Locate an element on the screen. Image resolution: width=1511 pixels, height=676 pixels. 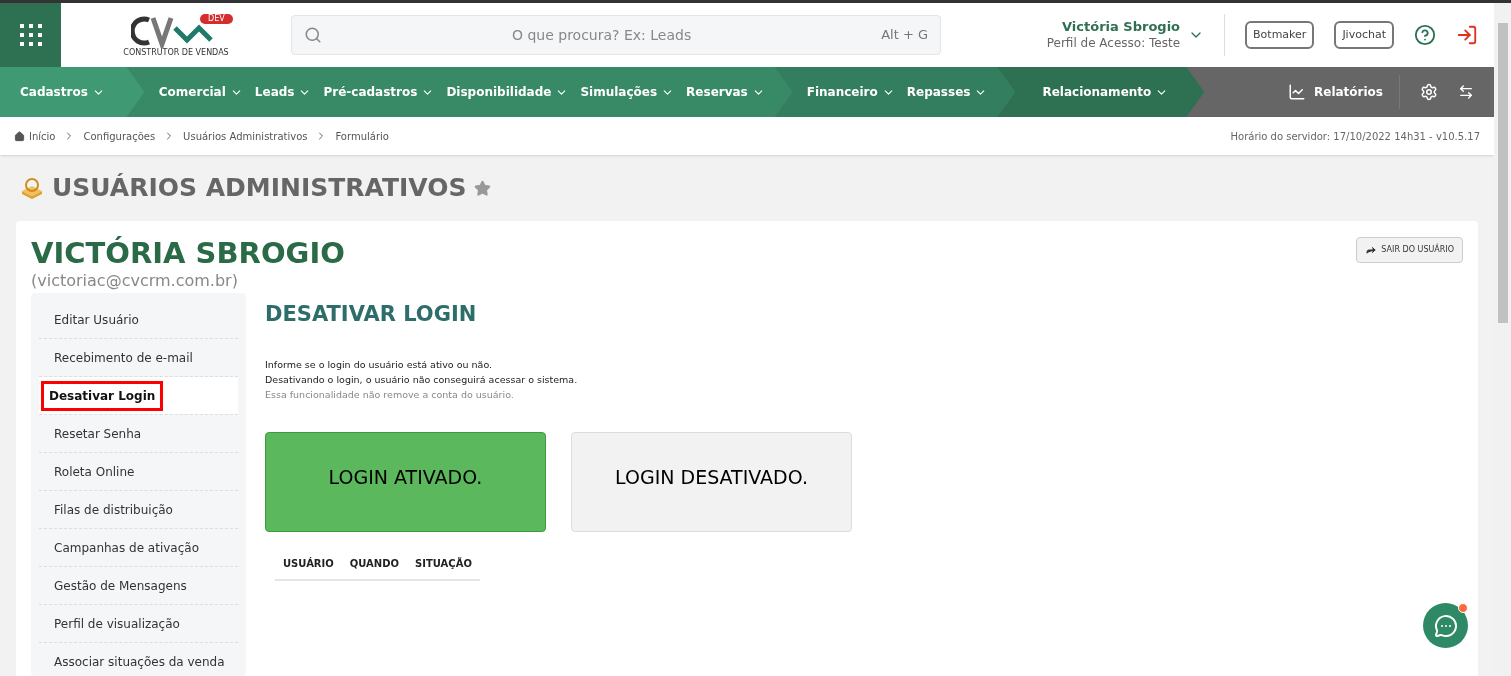
server-time: Horário do servidor: 17/10/2022 14h31 - v10.5.17 is located at coordinates (1355, 136).